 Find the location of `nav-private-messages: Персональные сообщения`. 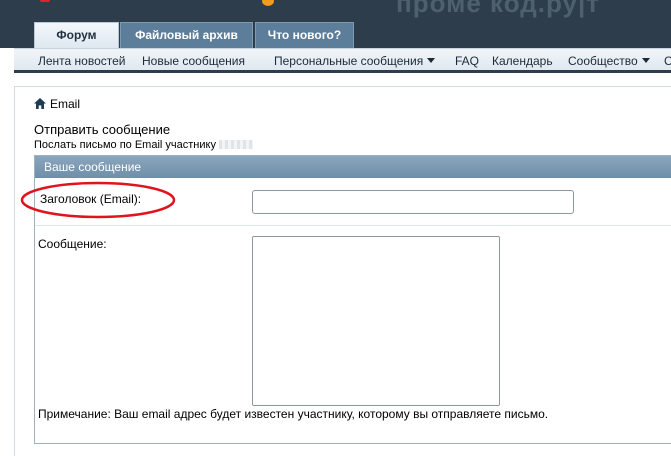

nav-private-messages: Персональные сообщения is located at coordinates (355, 61).